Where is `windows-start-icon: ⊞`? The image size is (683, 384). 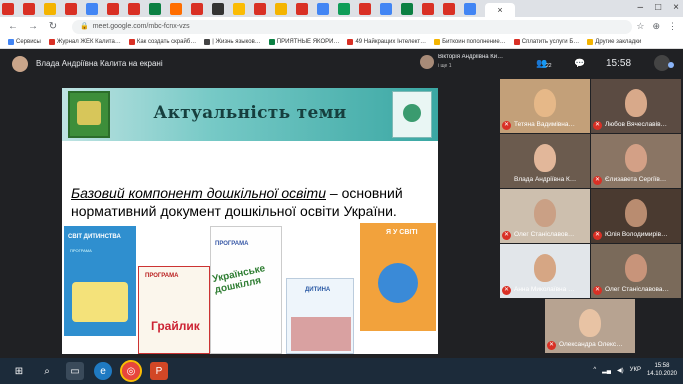
windows-start-icon: ⊞ is located at coordinates (19, 371).